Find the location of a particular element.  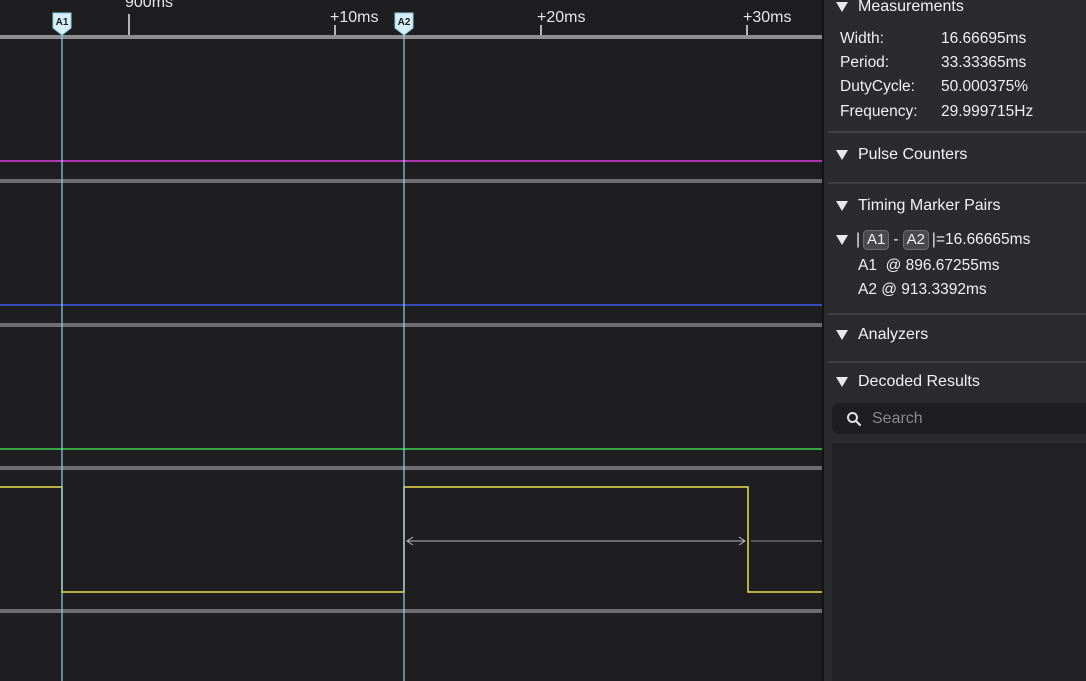

decoded-results-title: Decoded Results is located at coordinates (919, 381).